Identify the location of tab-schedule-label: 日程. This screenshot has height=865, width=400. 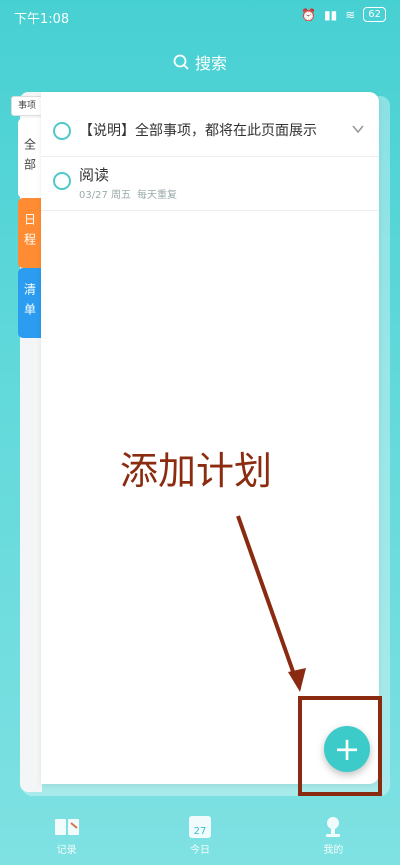
(29, 233).